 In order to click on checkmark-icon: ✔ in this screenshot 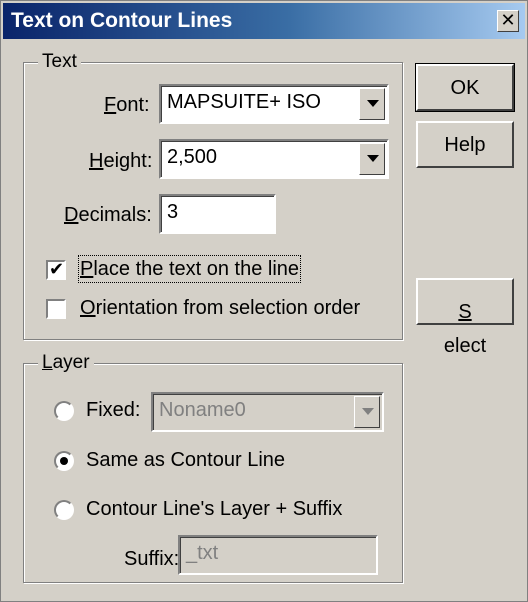, I will do `click(57, 269)`.